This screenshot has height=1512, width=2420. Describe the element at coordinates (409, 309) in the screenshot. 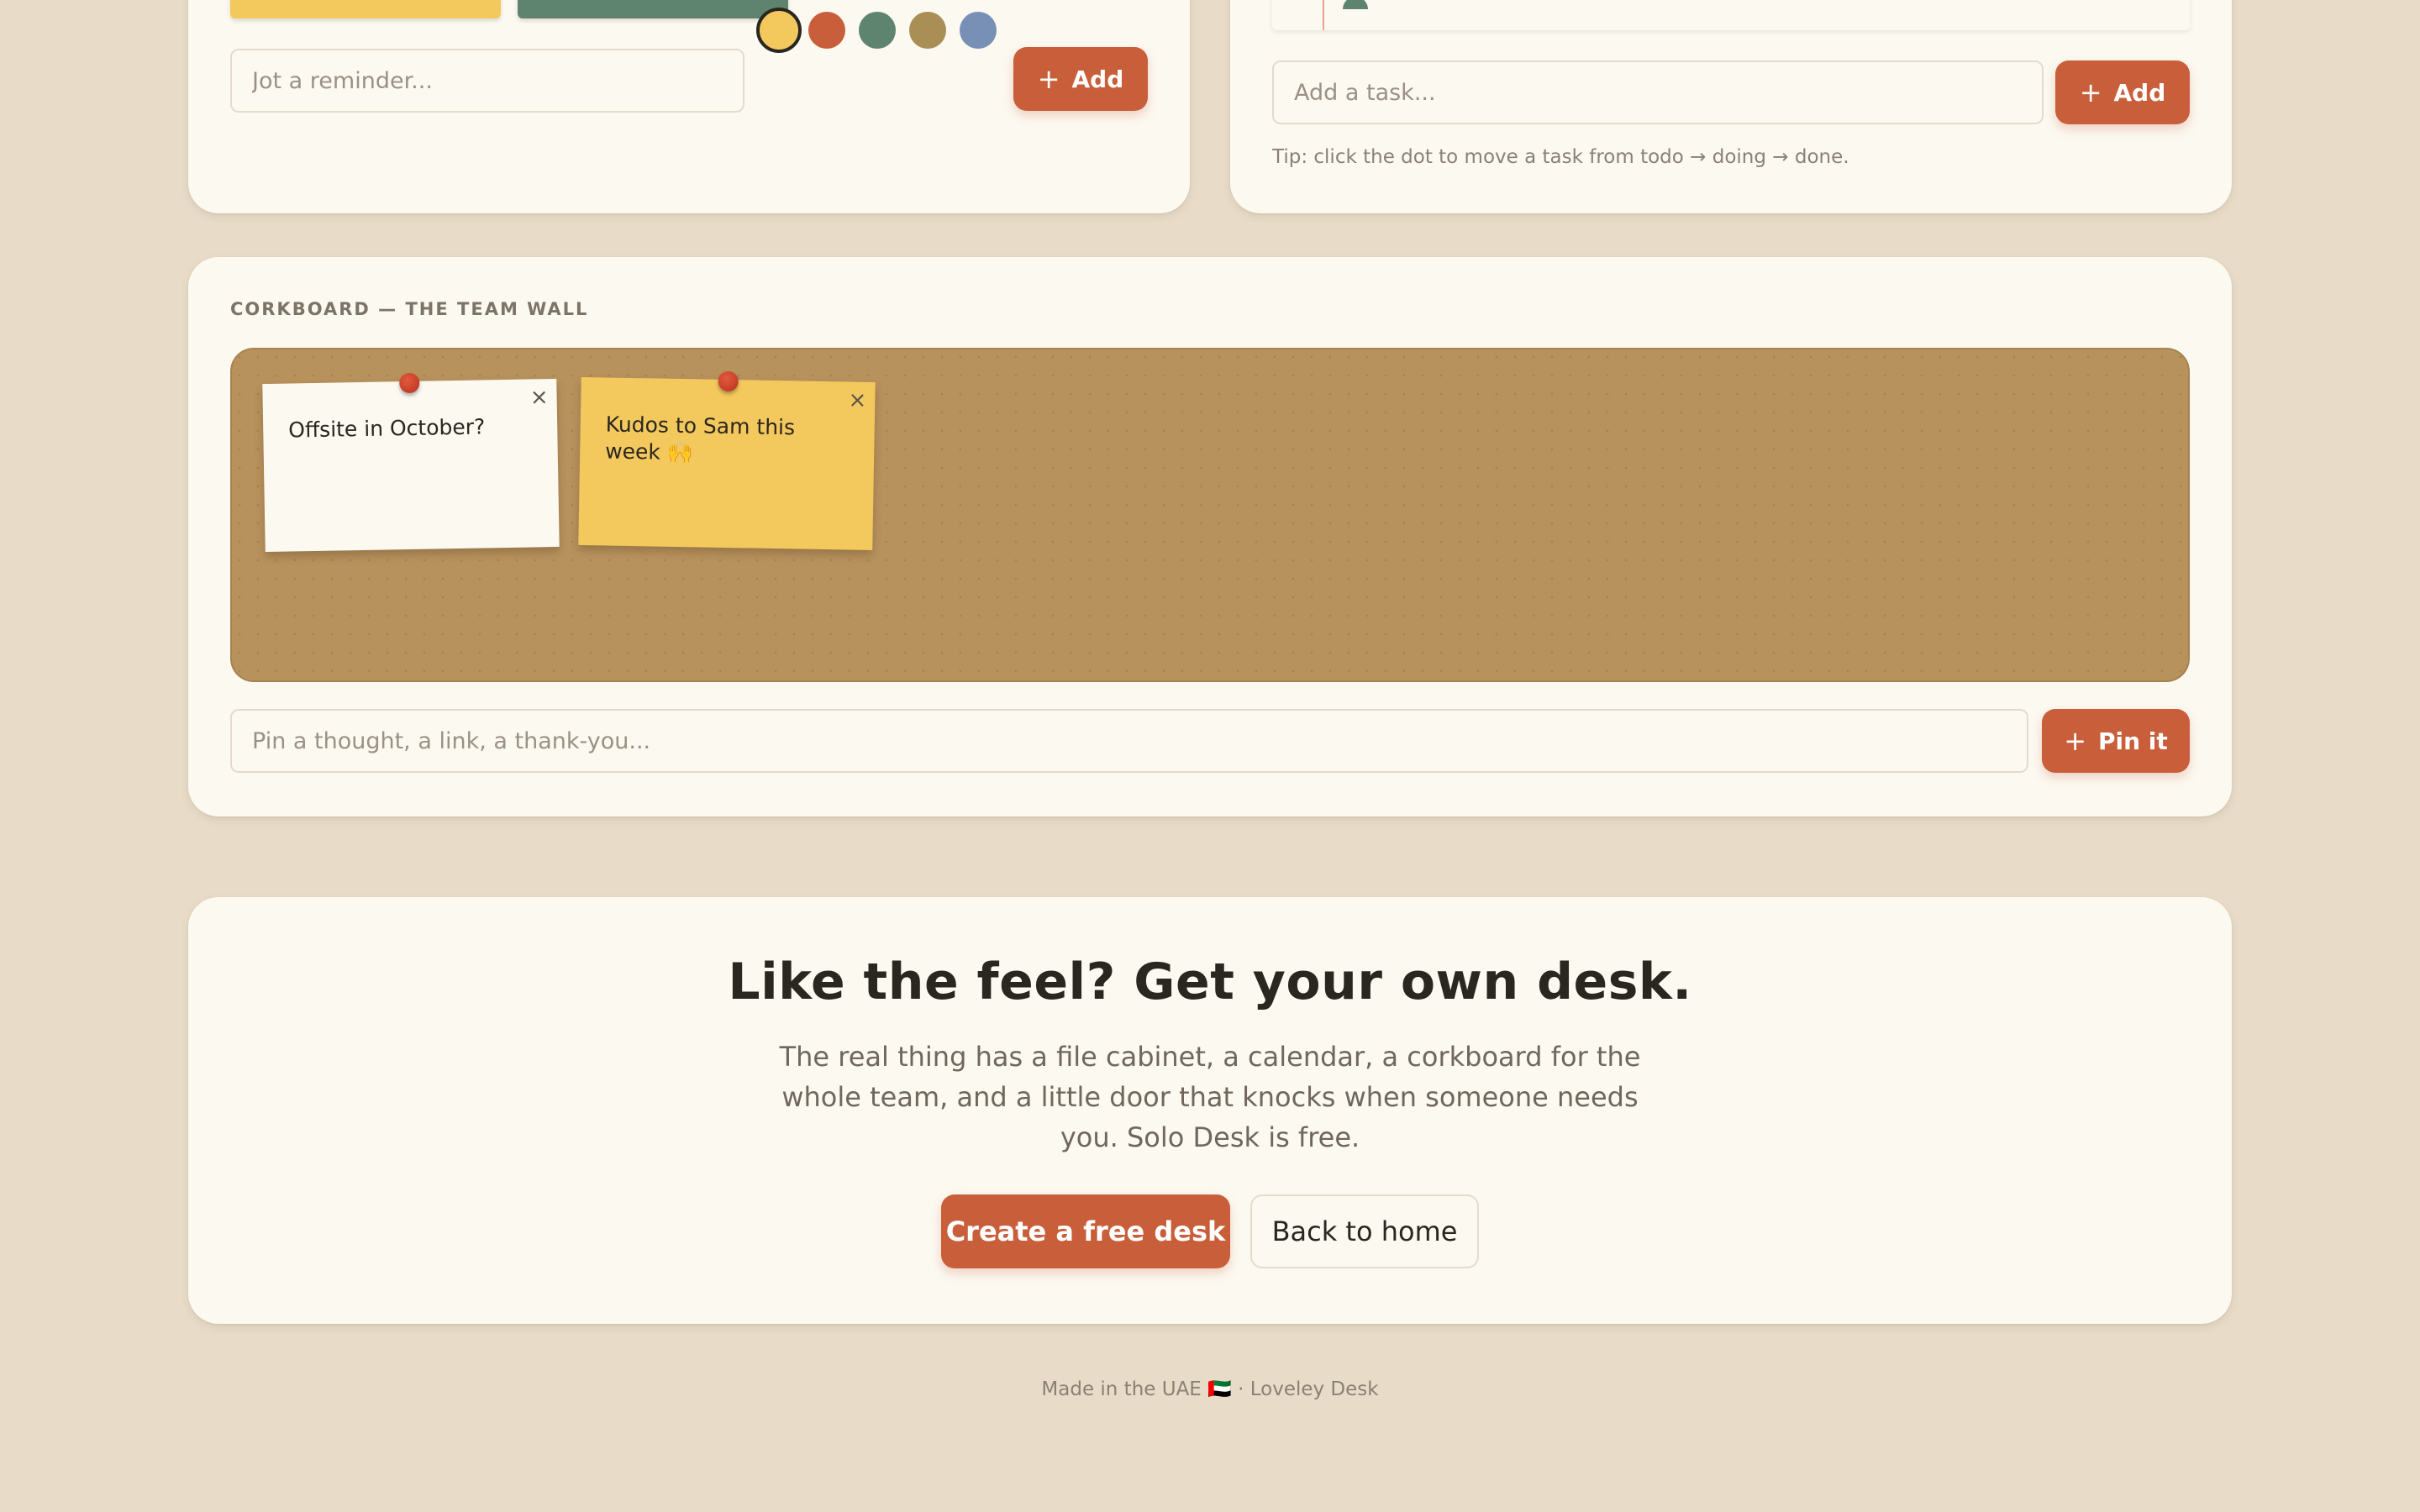

I see `corkboard-label: CORKBOARD — THE TEAM WALL` at that location.